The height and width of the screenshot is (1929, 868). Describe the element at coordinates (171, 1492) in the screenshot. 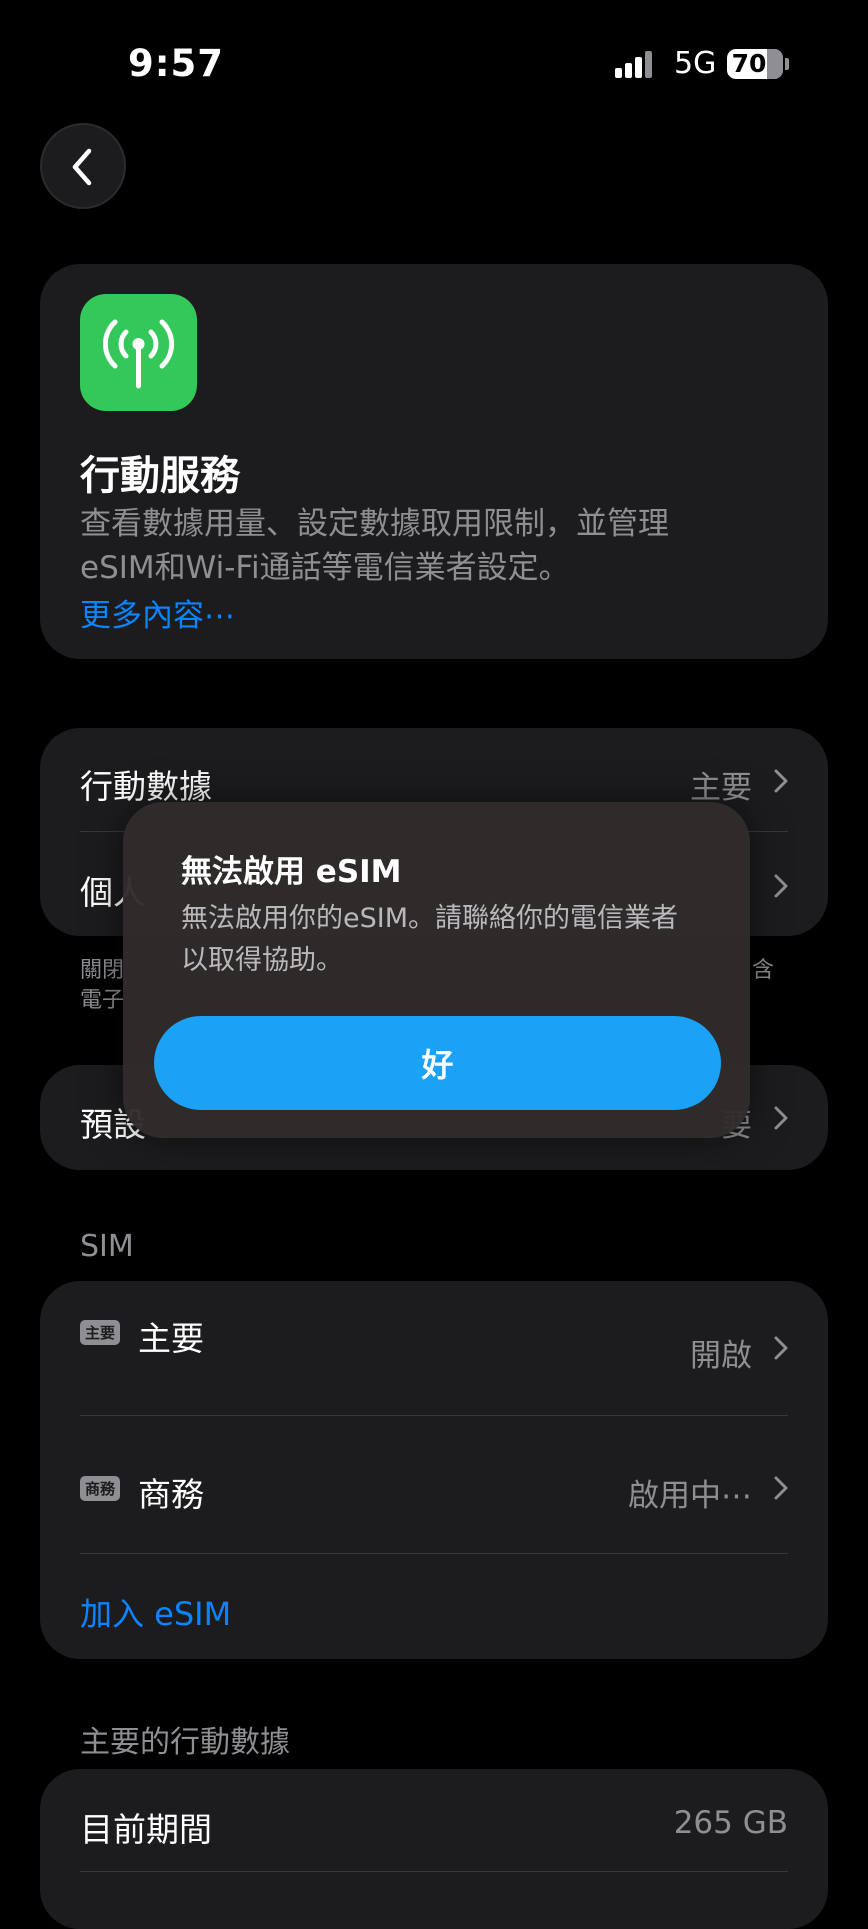

I see `sim-business-label: 商務` at that location.